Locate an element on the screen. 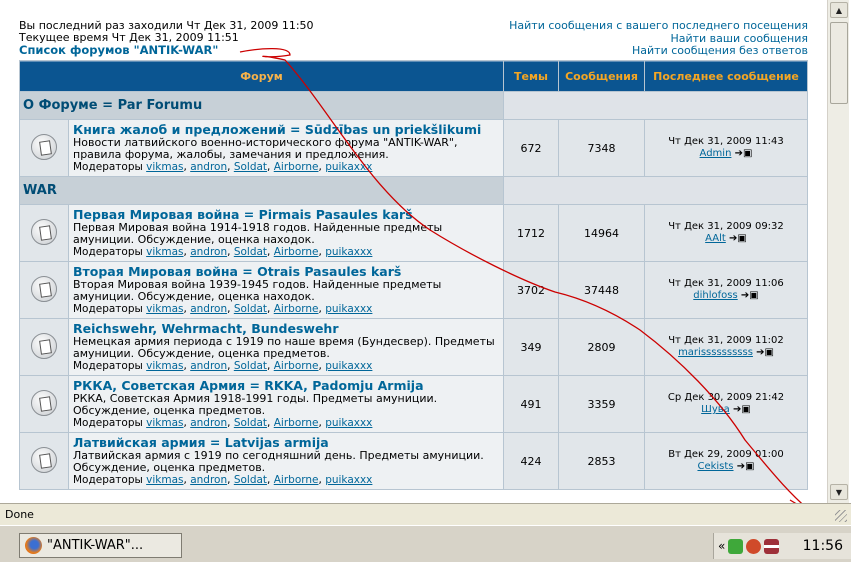 This screenshot has width=851, height=562. topics-count: 349 is located at coordinates (531, 347).